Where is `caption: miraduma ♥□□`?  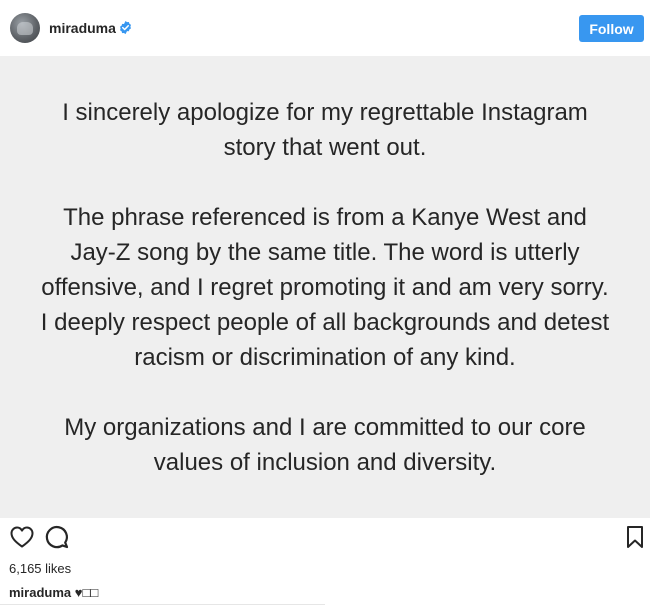
caption: miraduma ♥□□ is located at coordinates (53, 592).